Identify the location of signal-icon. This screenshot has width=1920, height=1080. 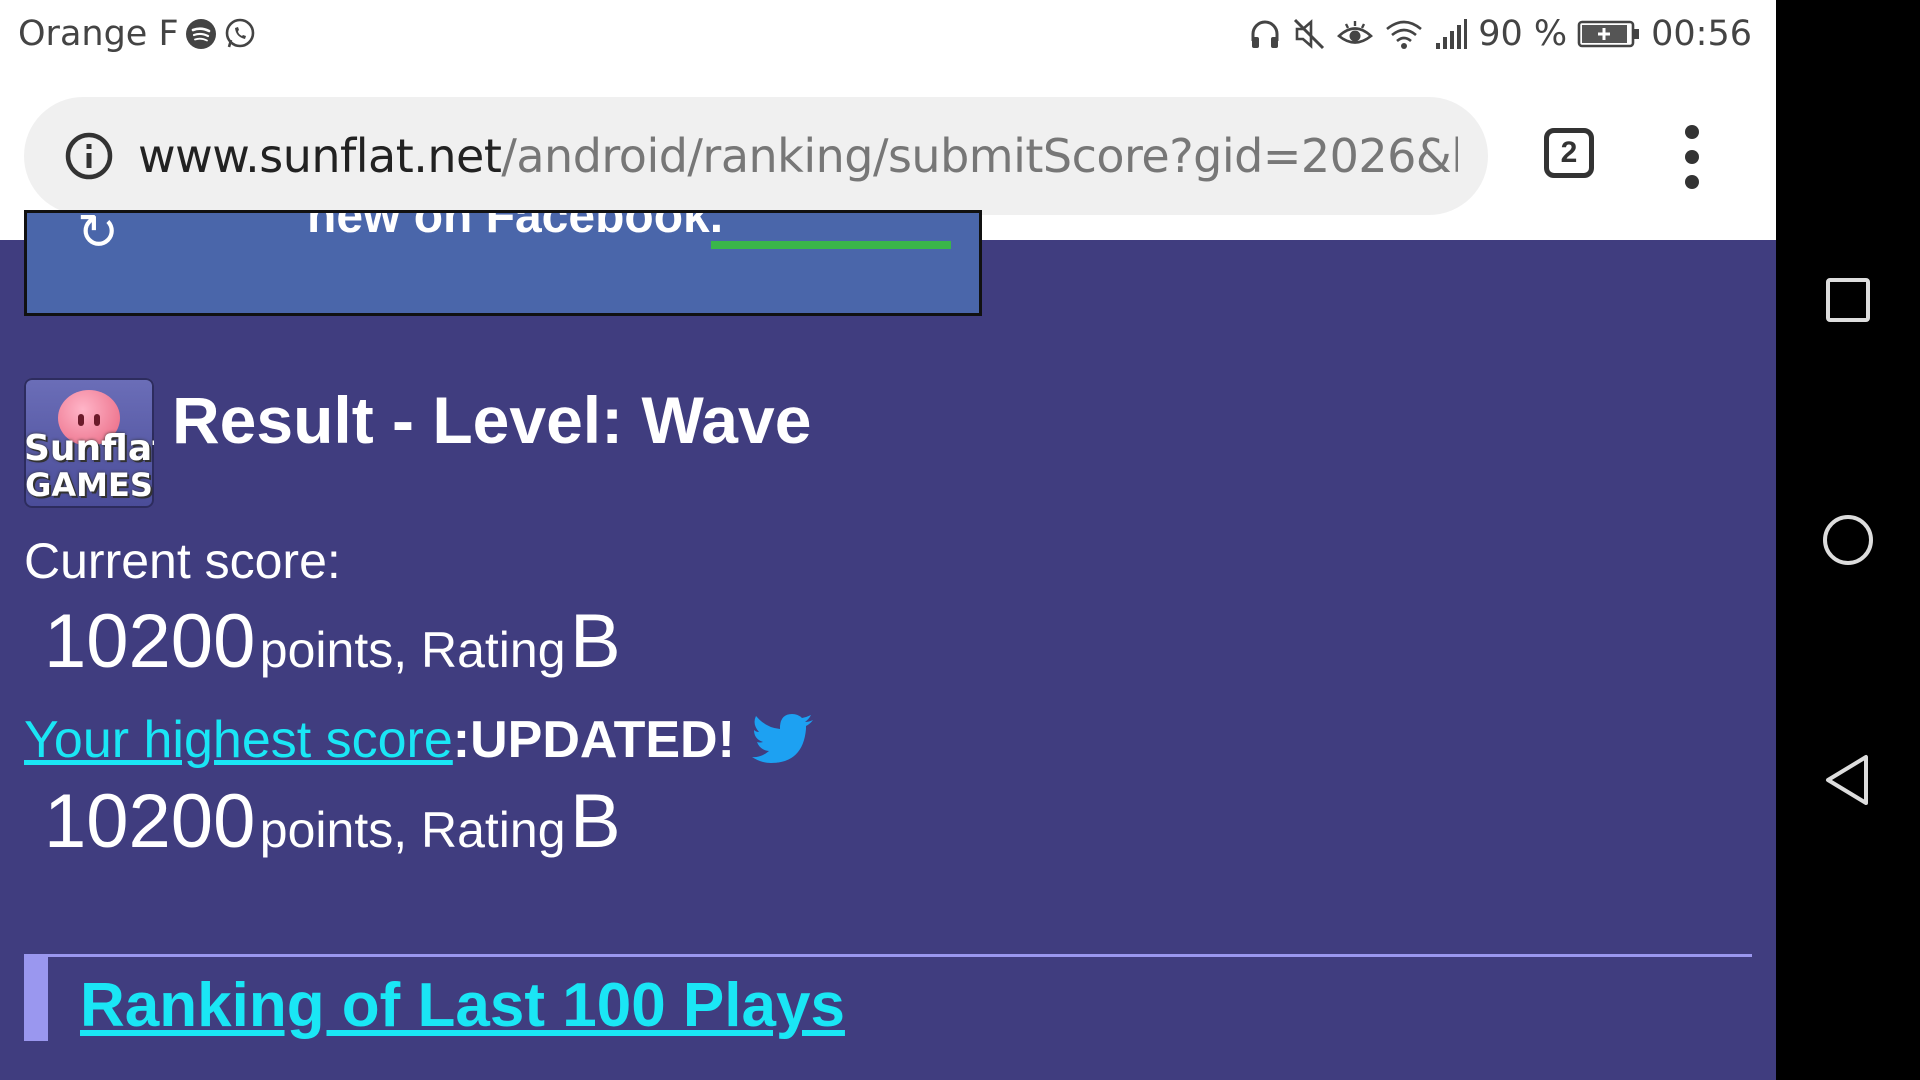
(1451, 34).